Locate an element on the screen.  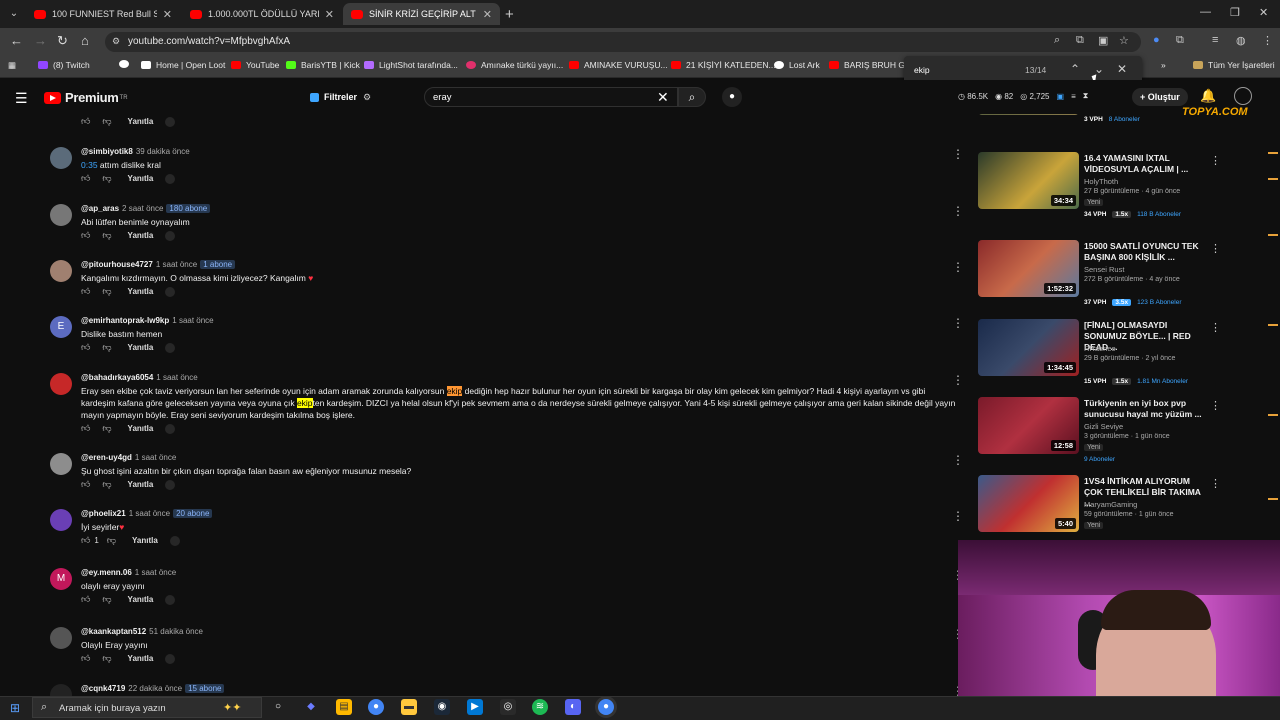
taskbar-search: ⌕ Aramak için buraya yazın ✦✦ is located at coordinates (147, 707).